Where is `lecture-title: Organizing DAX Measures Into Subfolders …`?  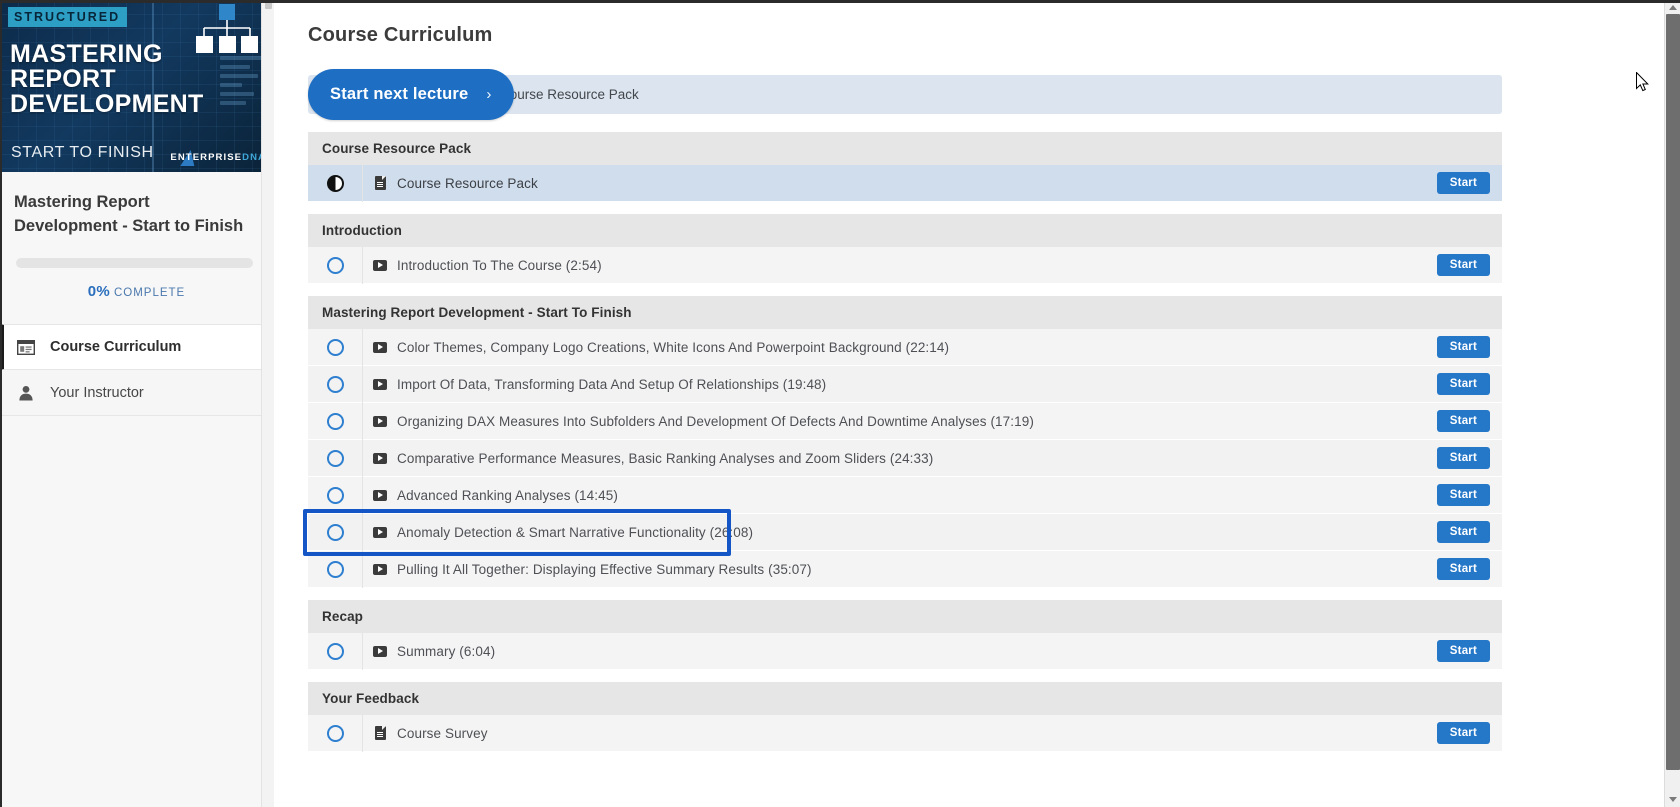
lecture-title: Organizing DAX Measures Into Subfolders … is located at coordinates (715, 421).